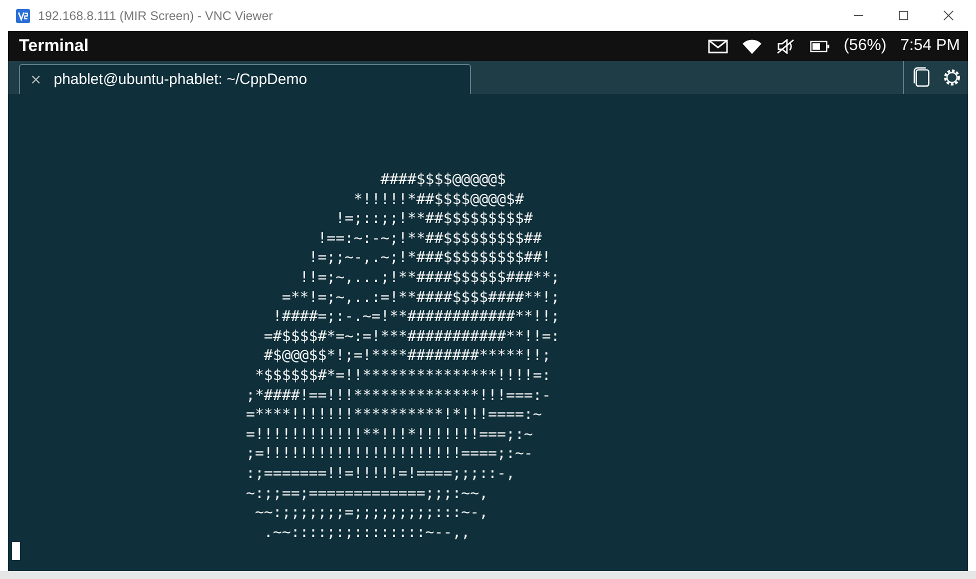  What do you see at coordinates (403, 376) in the screenshot?
I see `terminal-output-line: *$$$$$$#*=!!***************!!!!=:` at bounding box center [403, 376].